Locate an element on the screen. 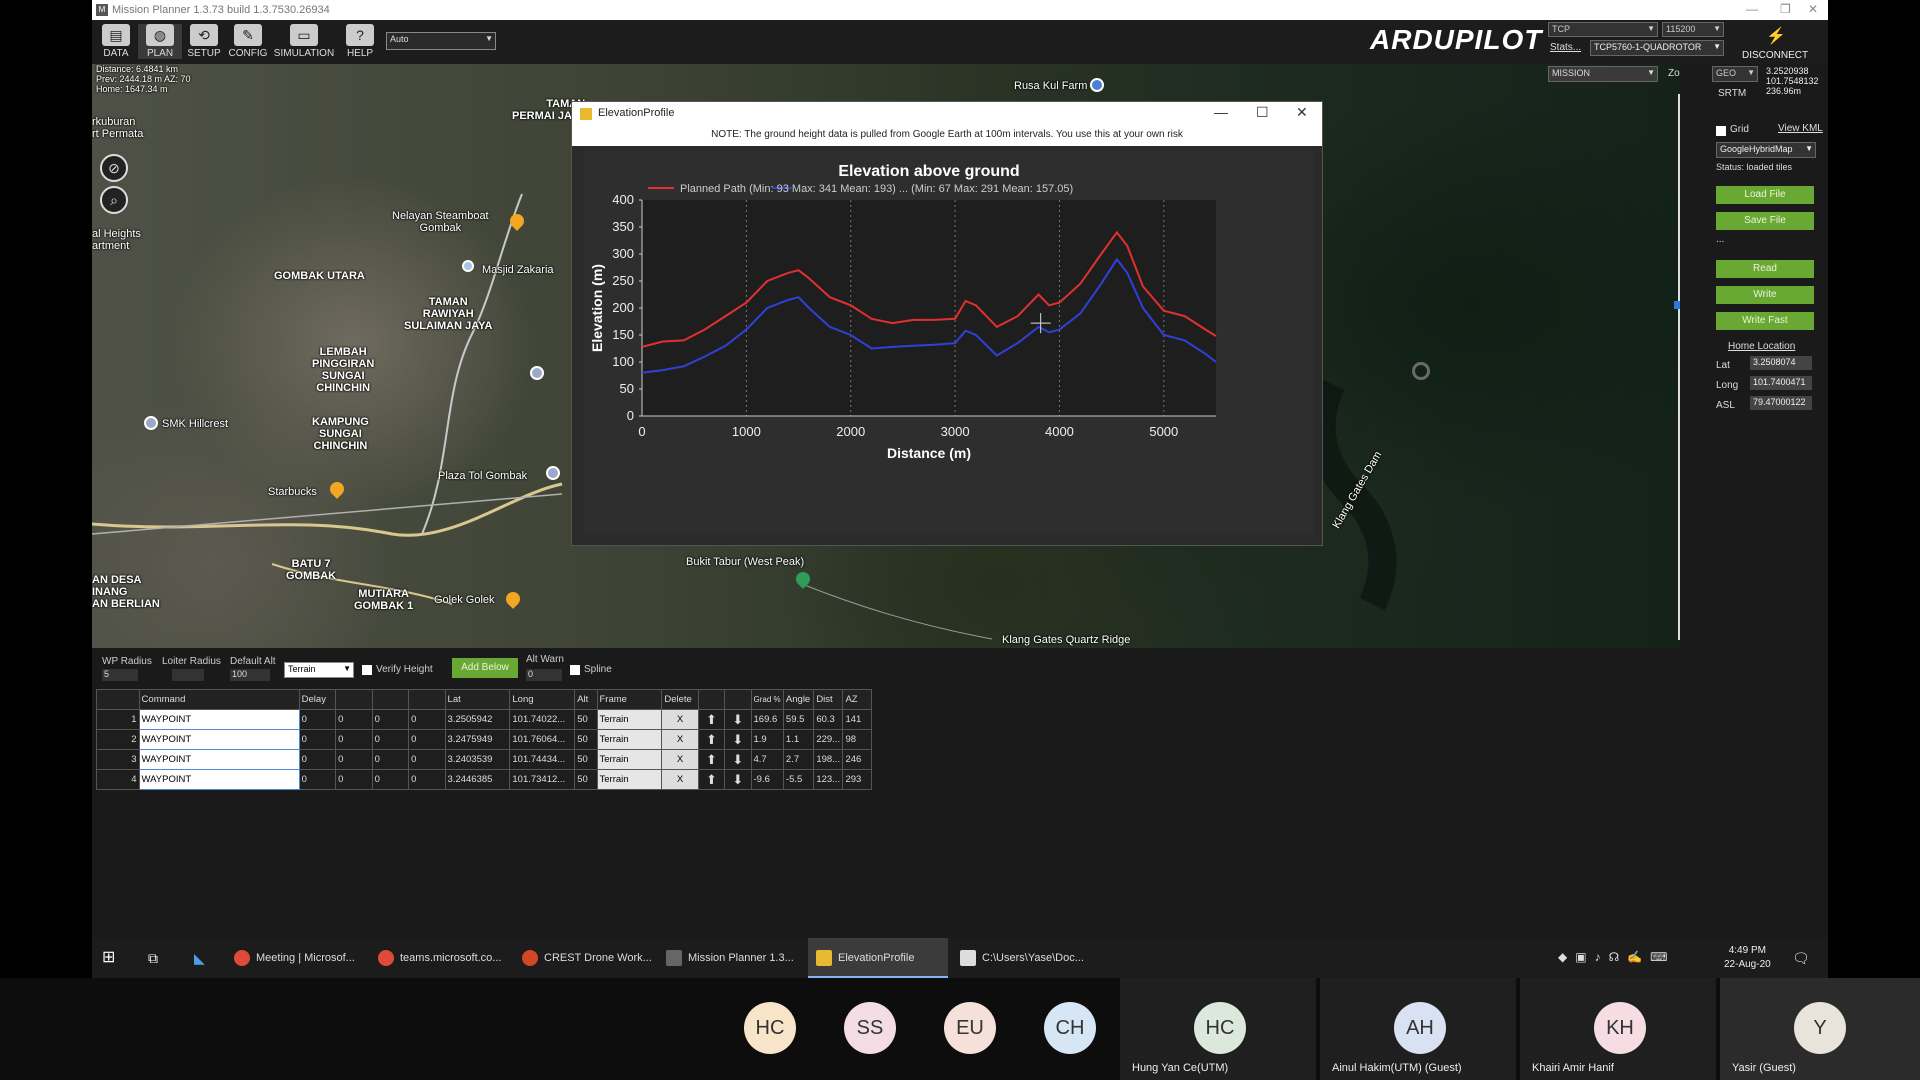 The image size is (1920, 1080). cell-angle: 59.5 is located at coordinates (798, 719).